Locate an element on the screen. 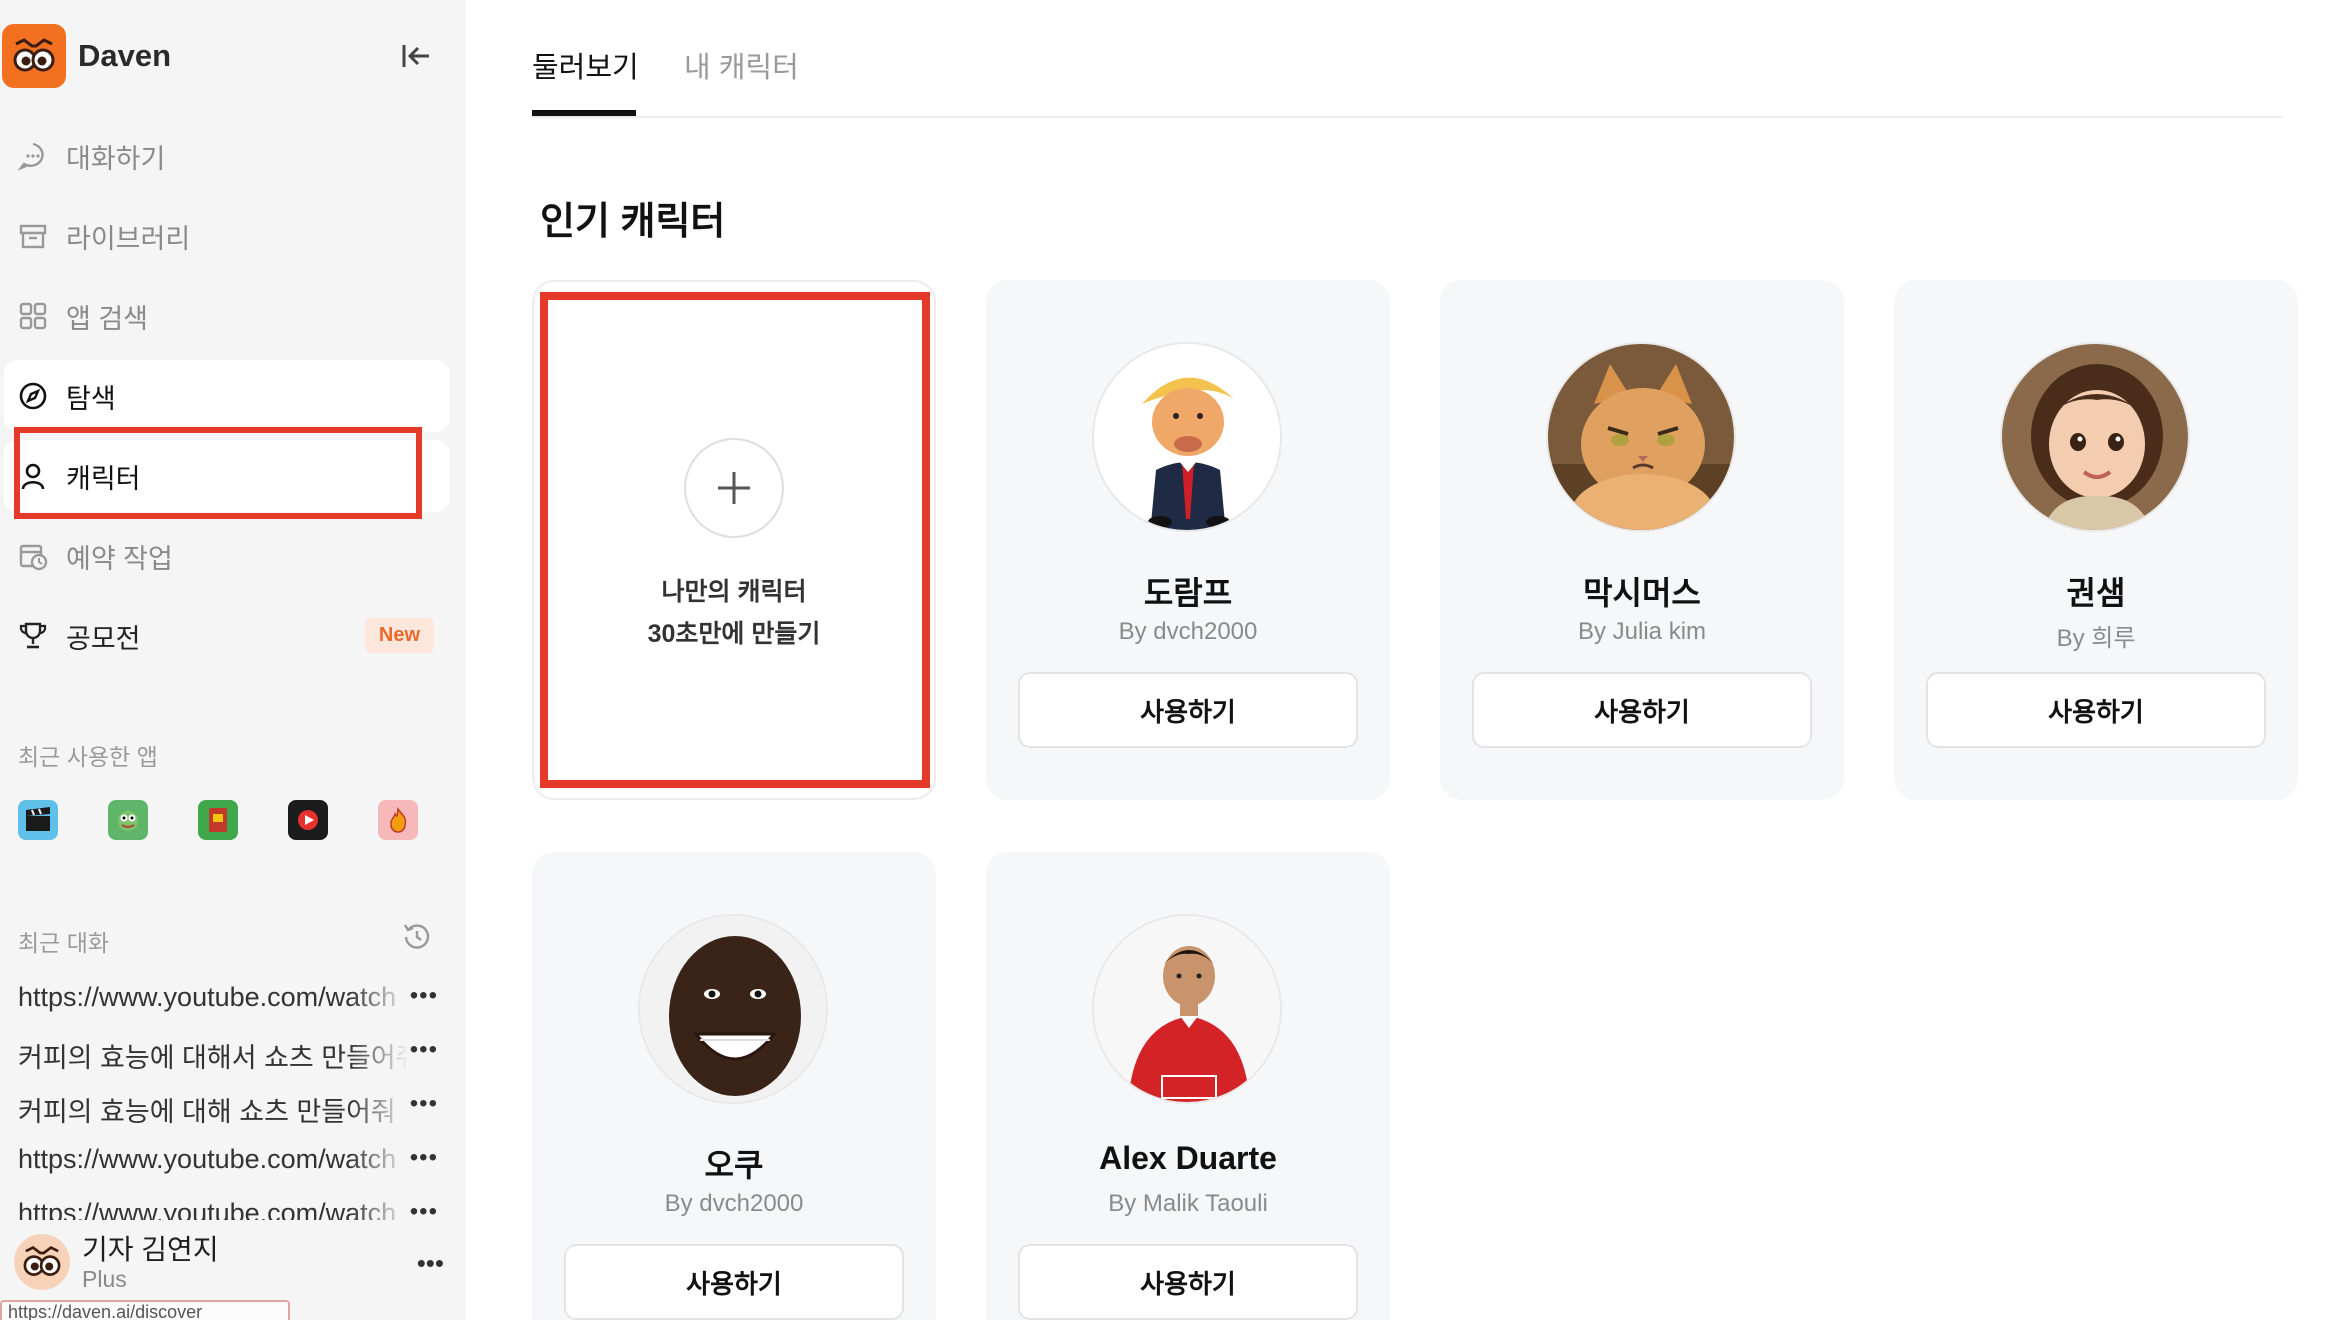  user-profile: 기자 김연지 Plus ••• is located at coordinates (229, 1264).